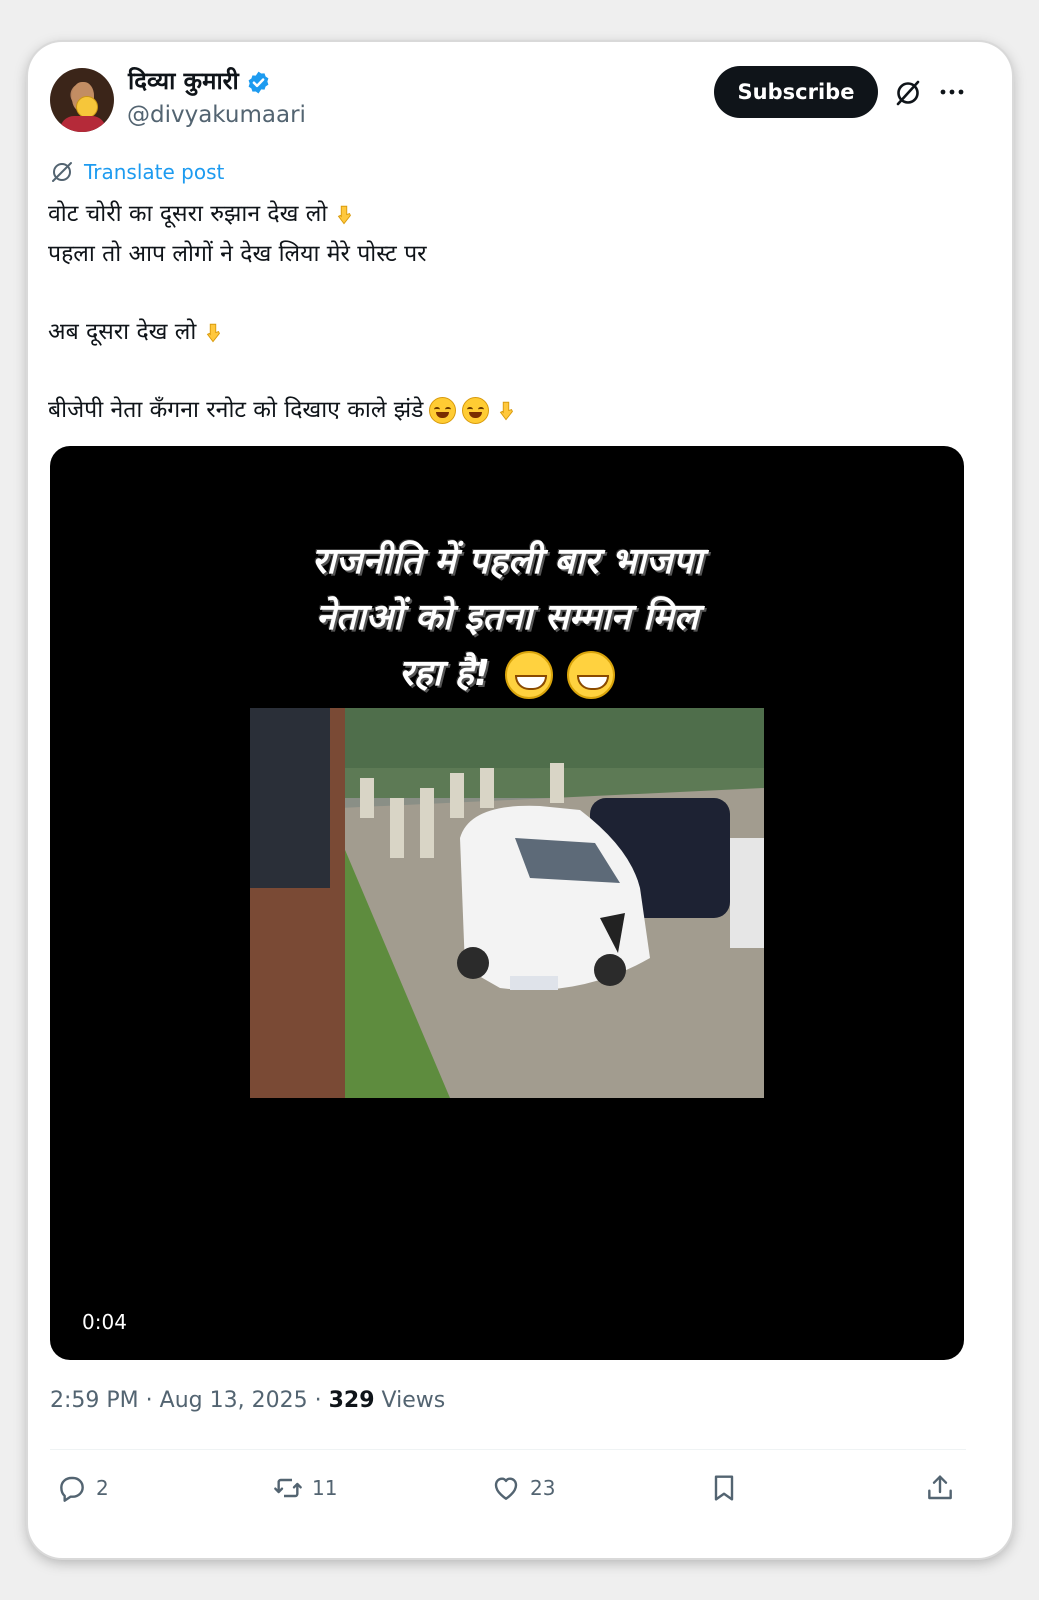 Image resolution: width=1039 pixels, height=1600 pixels. I want to click on repost-button: 11, so click(304, 1488).